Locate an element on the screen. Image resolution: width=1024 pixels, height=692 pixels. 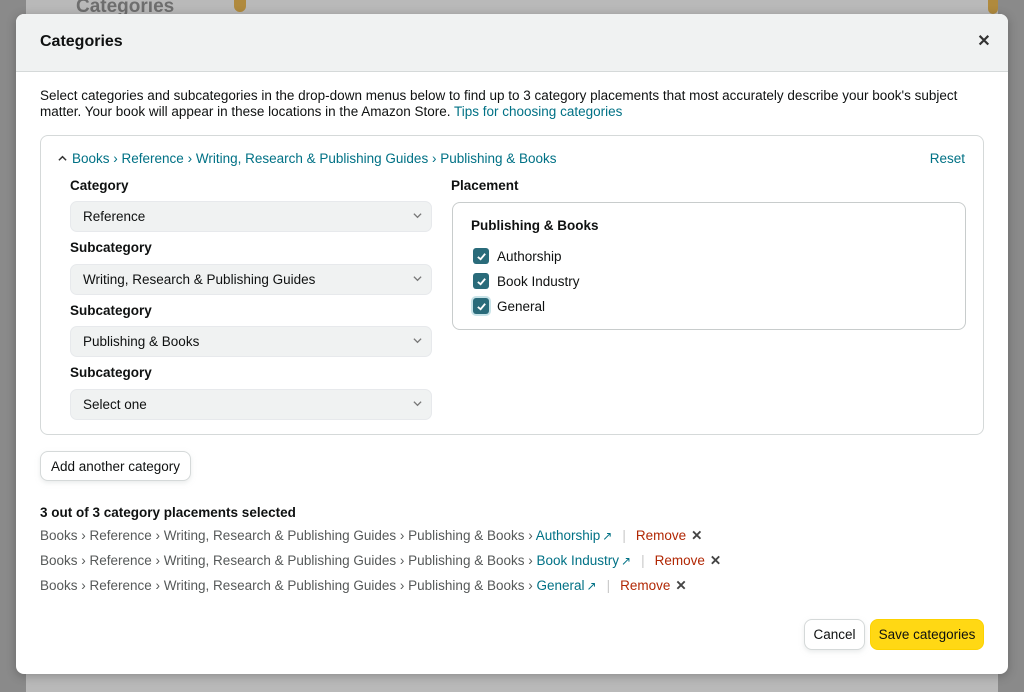
placement-checkbox-authorship: Authorship is located at coordinates (517, 256).